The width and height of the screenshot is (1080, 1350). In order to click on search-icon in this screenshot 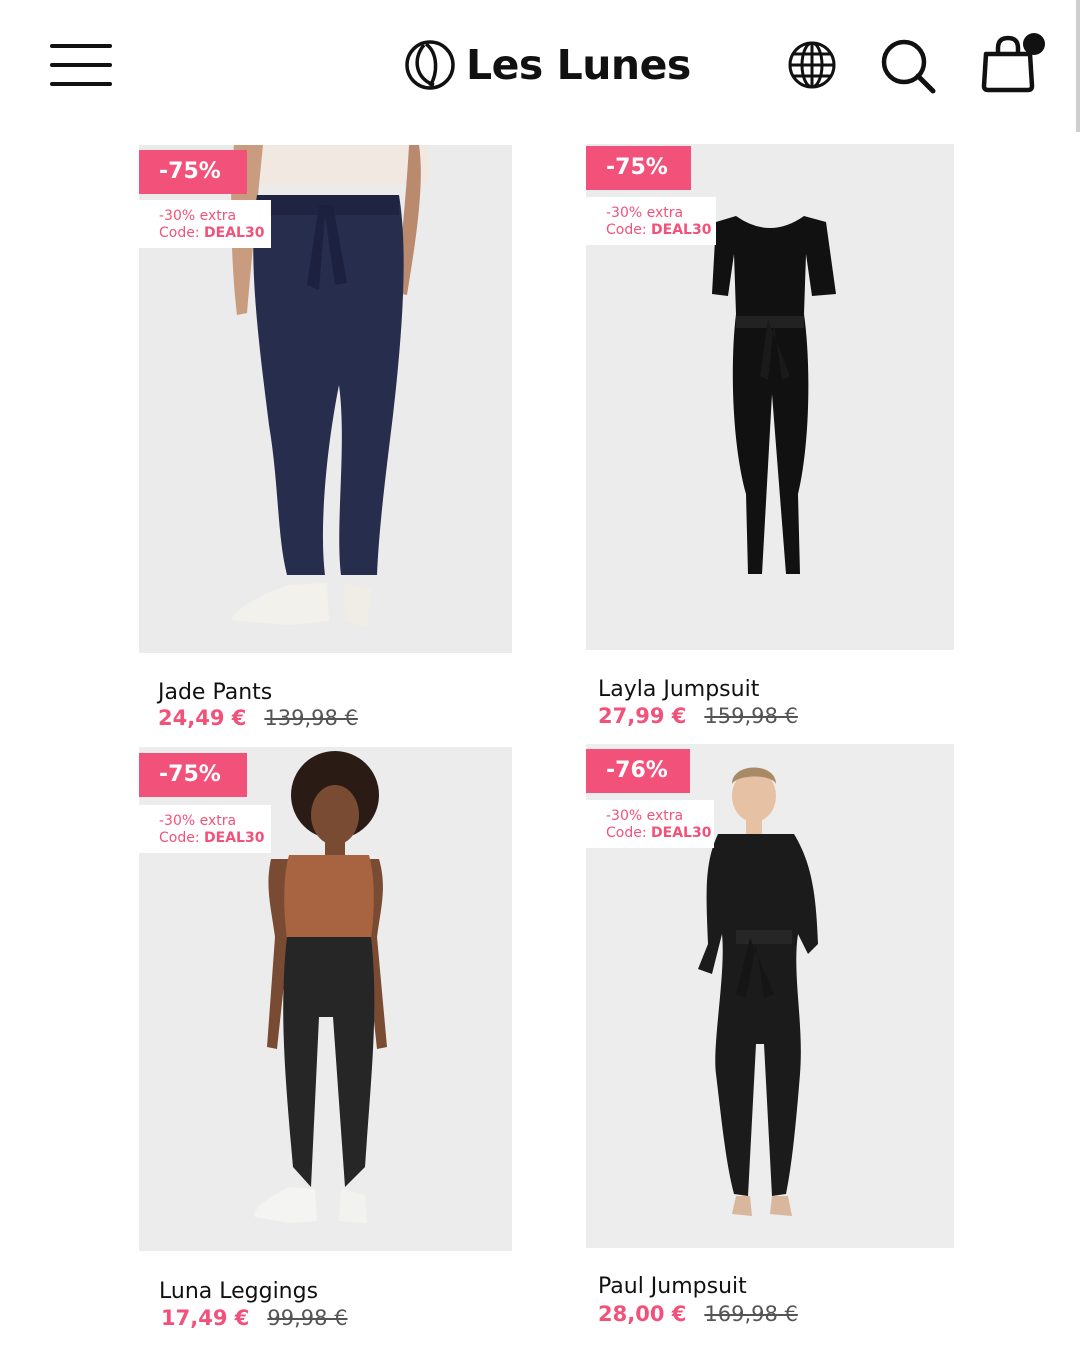, I will do `click(908, 66)`.